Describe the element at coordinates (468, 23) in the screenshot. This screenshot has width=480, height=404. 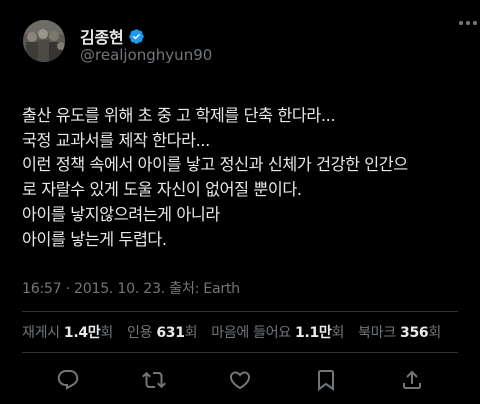
I see `more-horizontal-icon` at that location.